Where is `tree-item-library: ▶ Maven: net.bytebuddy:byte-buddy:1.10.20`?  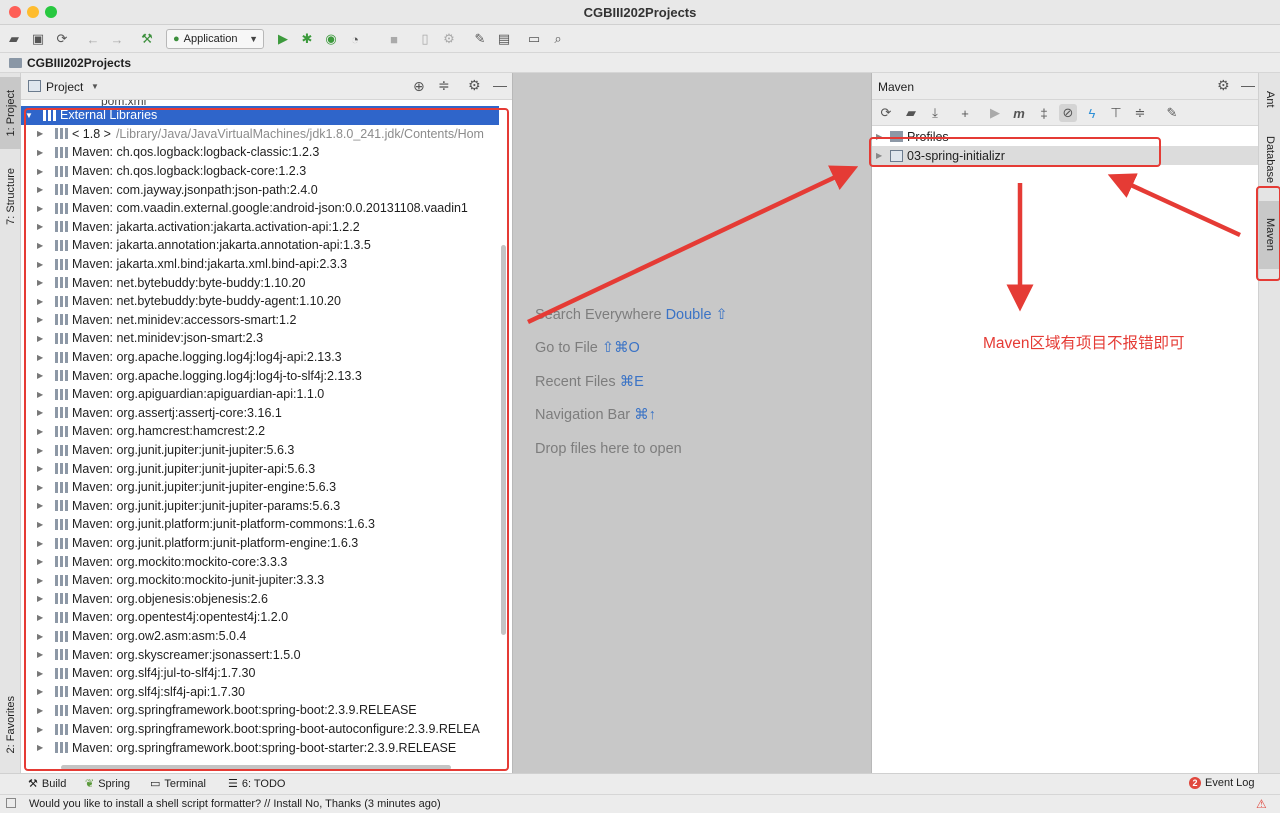
tree-item-library: ▶ Maven: net.bytebuddy:byte-buddy:1.10.20 is located at coordinates (260, 282).